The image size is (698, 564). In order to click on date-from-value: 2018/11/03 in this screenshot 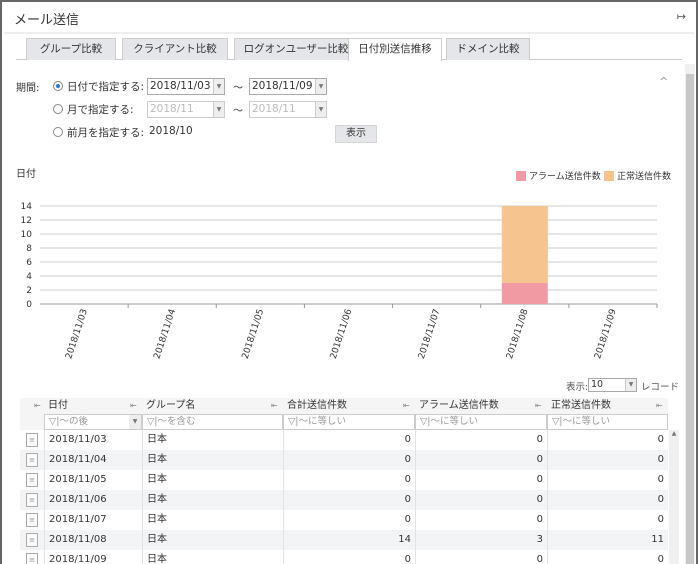, I will do `click(180, 86)`.